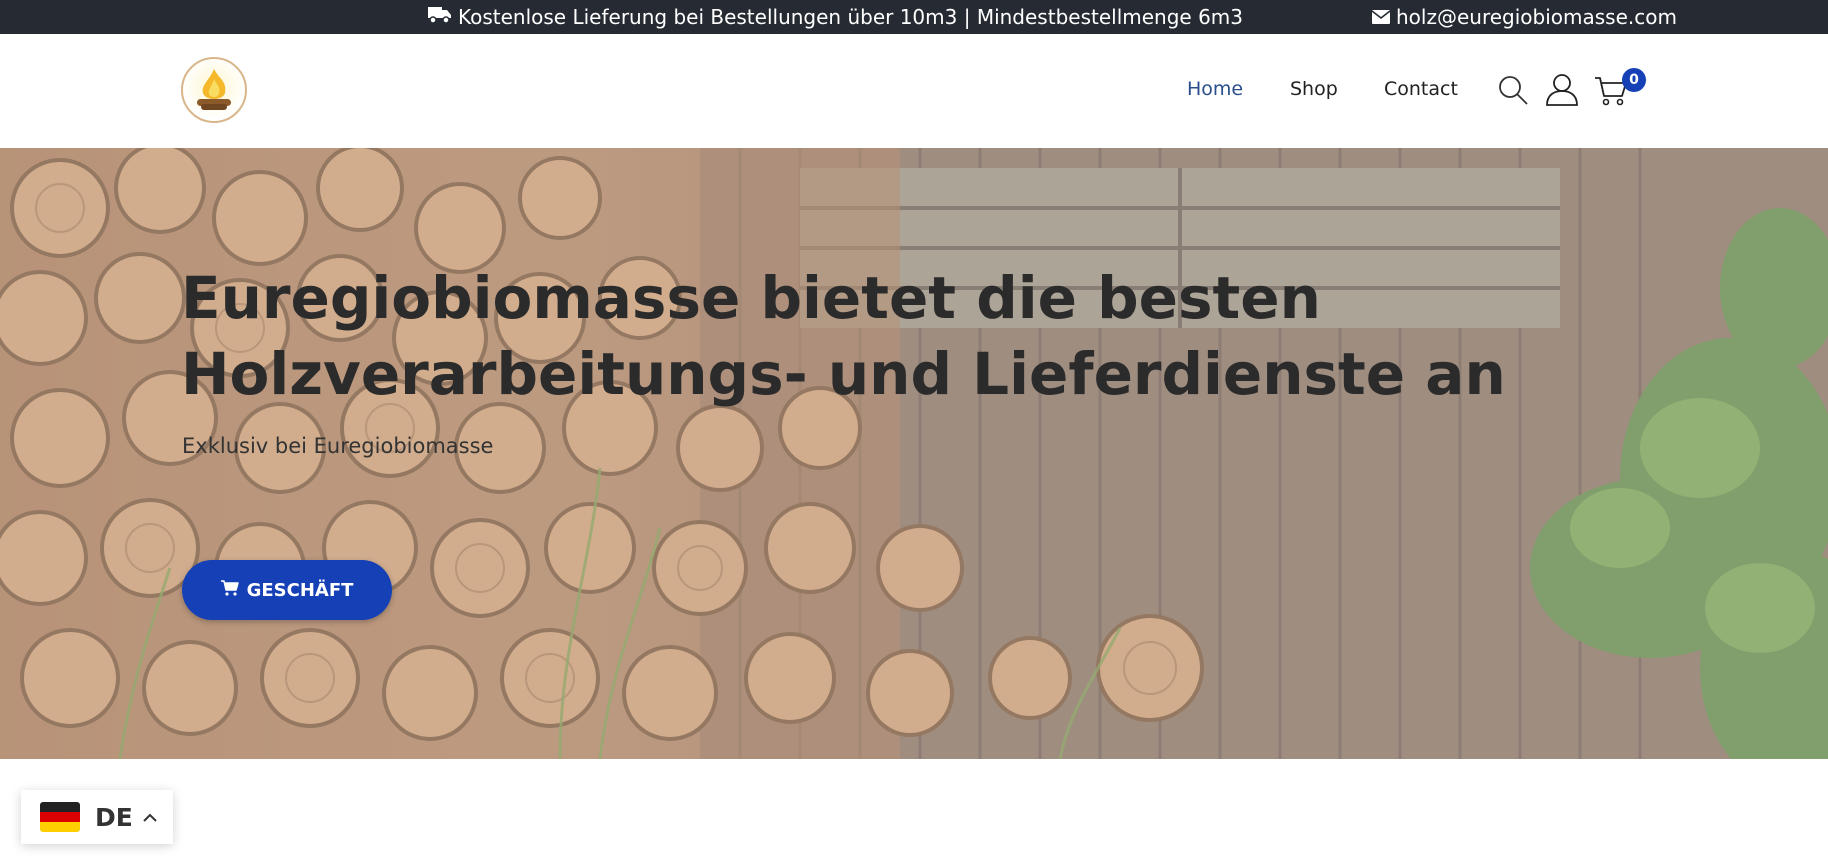 The image size is (1828, 863). Describe the element at coordinates (440, 17) in the screenshot. I see `truck-icon` at that location.